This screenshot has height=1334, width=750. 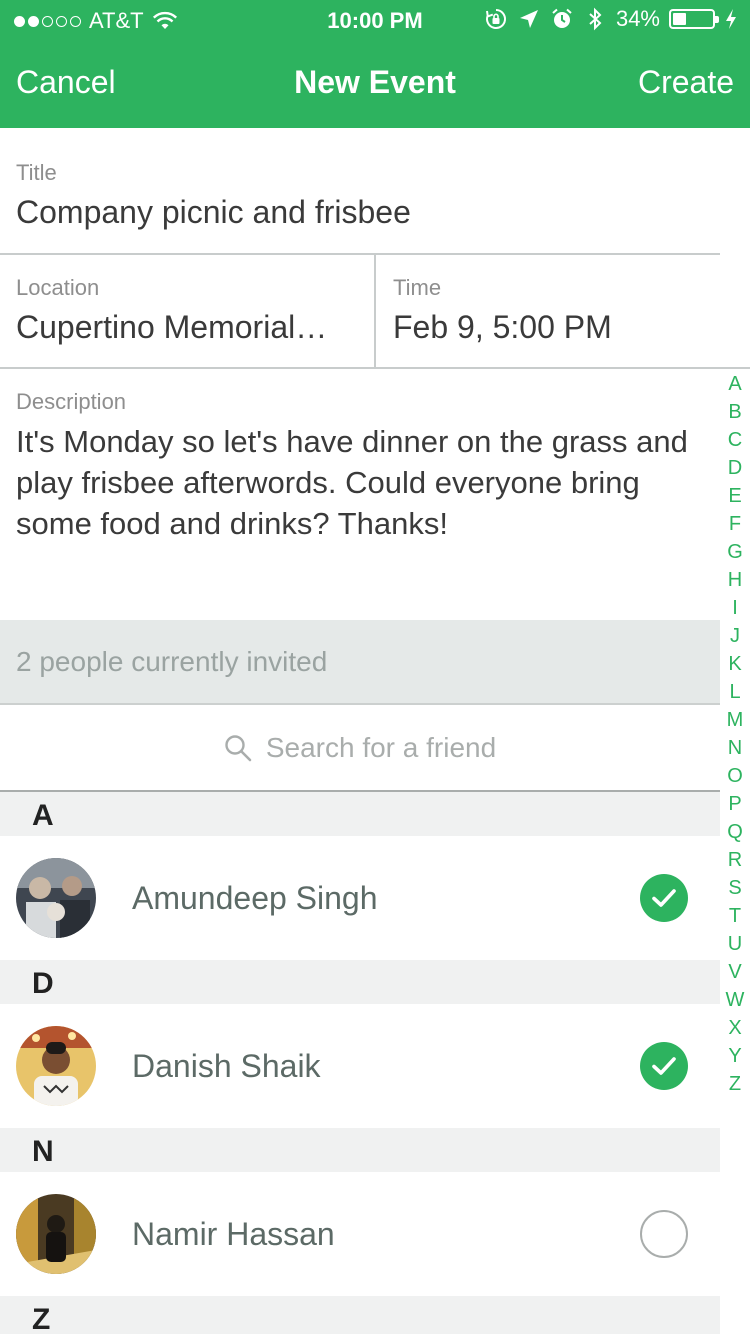 I want to click on friend-search-input: Search for a friend, so click(x=360, y=748).